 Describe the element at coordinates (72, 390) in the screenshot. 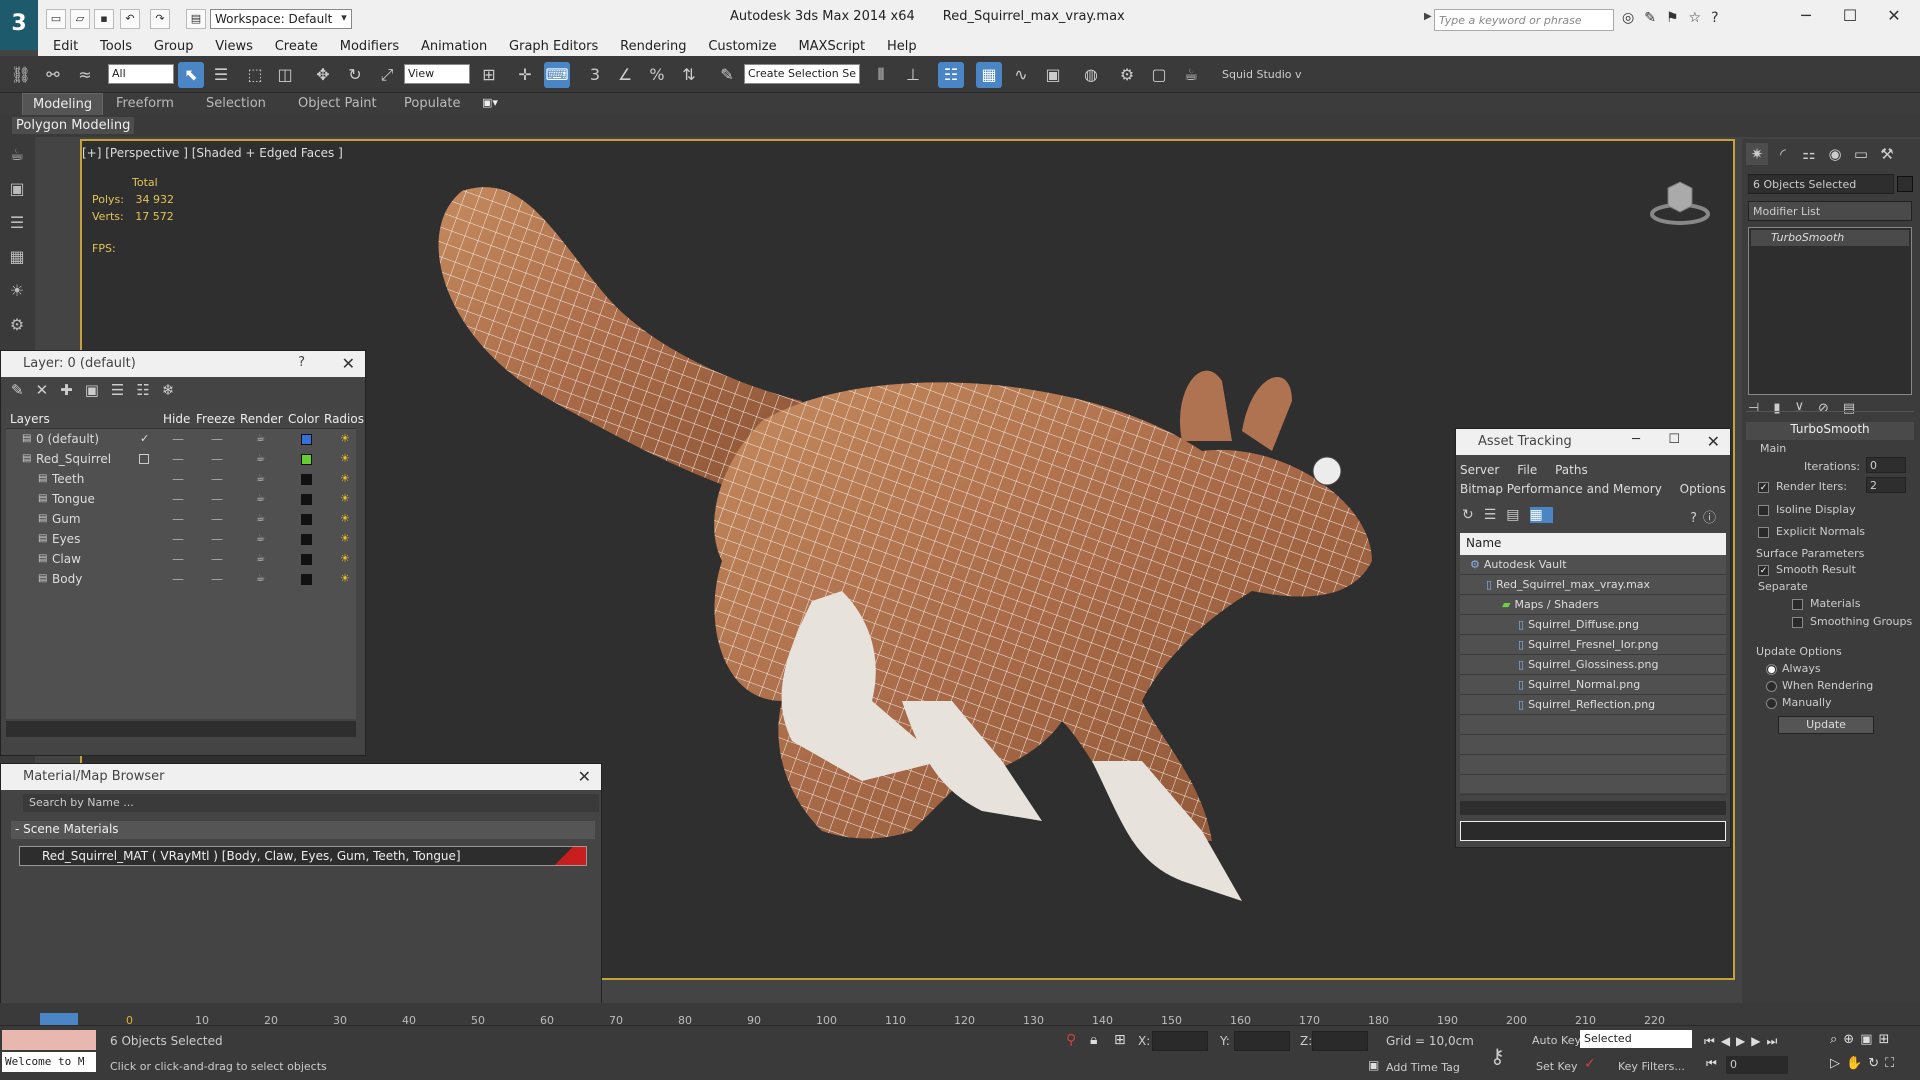

I see `add-to-layer-icon: ✚` at that location.